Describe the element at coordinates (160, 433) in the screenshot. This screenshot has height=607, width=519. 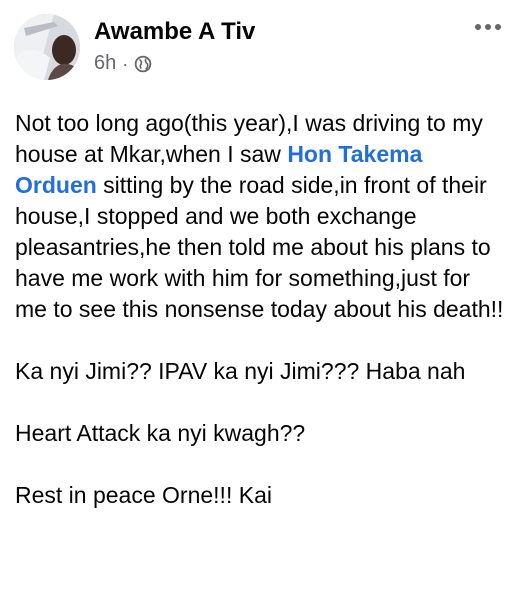
I see `post-paragraph-3: Heart Attack ka nyi kwagh??` at that location.